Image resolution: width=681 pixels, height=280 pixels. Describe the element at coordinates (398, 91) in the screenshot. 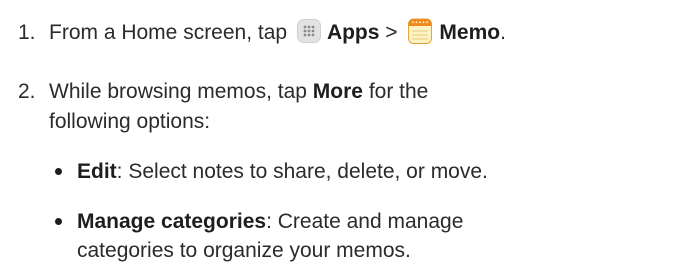

I see `step-2-suffix: for the` at that location.